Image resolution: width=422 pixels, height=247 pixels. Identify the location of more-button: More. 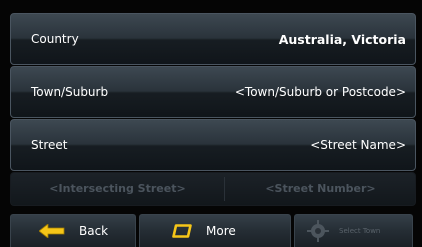
(215, 230).